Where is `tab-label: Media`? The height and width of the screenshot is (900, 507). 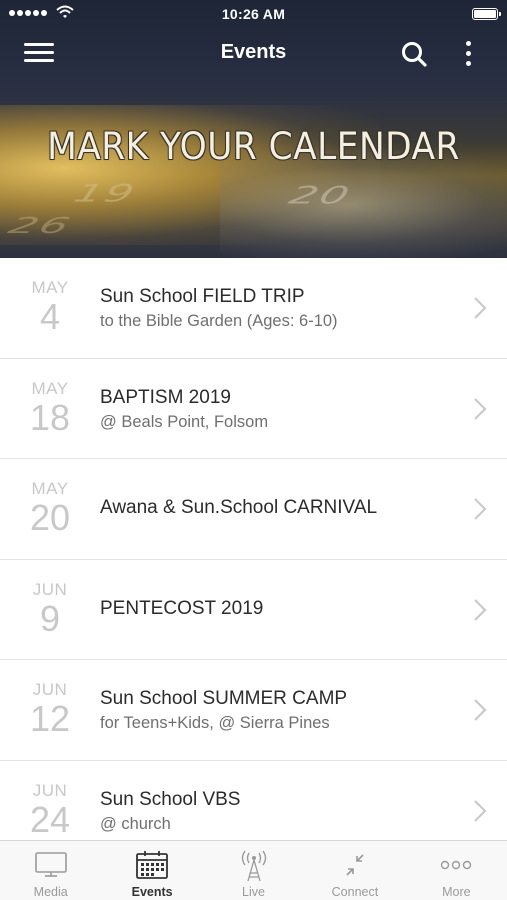
tab-label: Media is located at coordinates (50, 892).